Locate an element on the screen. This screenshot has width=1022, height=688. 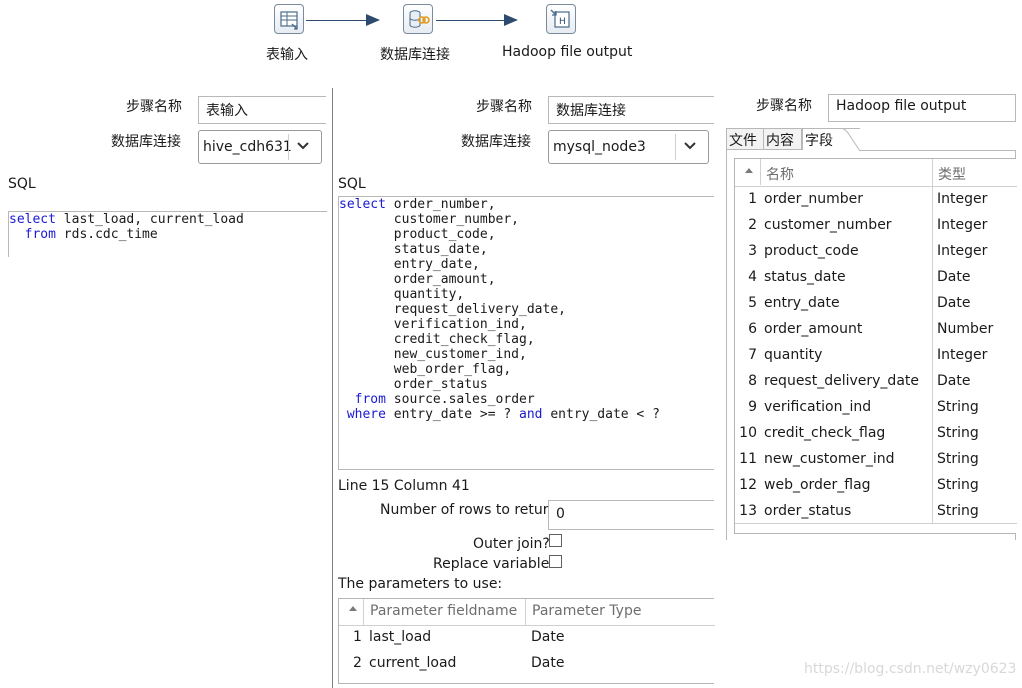
hop-1-arrow is located at coordinates (373, 20).